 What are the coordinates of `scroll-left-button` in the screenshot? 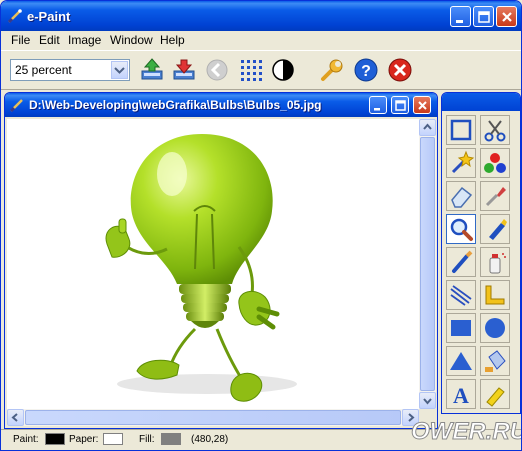 It's located at (15, 417).